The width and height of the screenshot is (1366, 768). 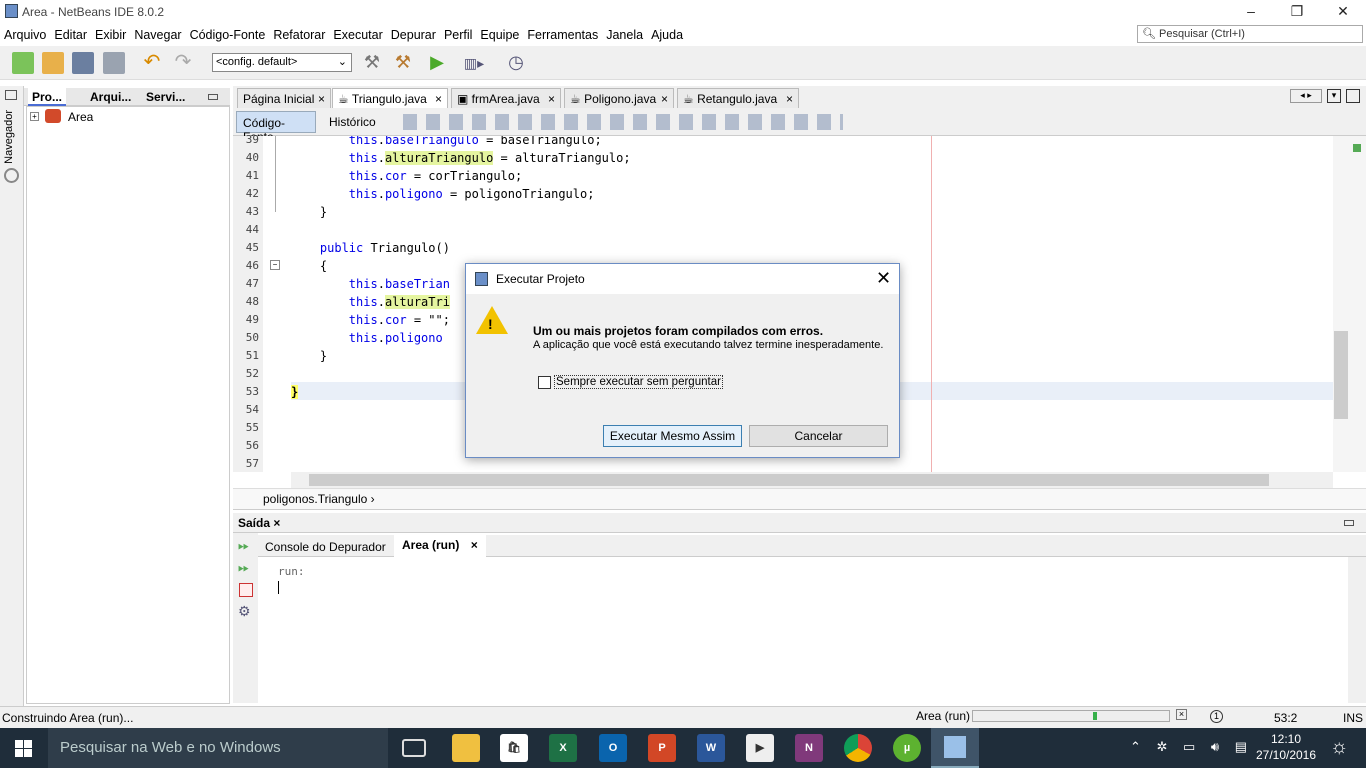 I want to click on save-all-icon, so click(x=114, y=63).